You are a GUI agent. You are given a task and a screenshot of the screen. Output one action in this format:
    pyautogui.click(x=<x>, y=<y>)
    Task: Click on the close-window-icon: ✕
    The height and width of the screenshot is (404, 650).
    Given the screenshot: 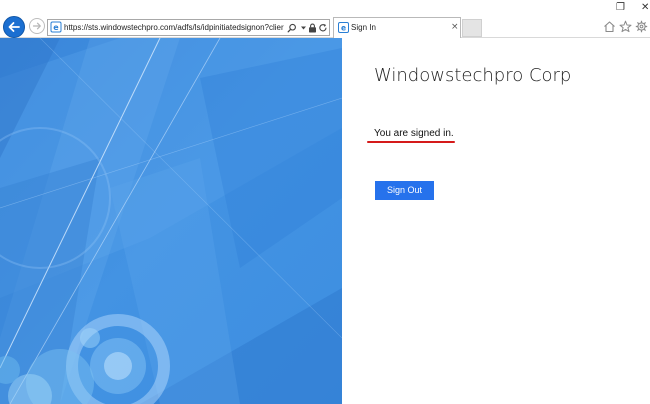 What is the action you would take?
    pyautogui.click(x=645, y=8)
    